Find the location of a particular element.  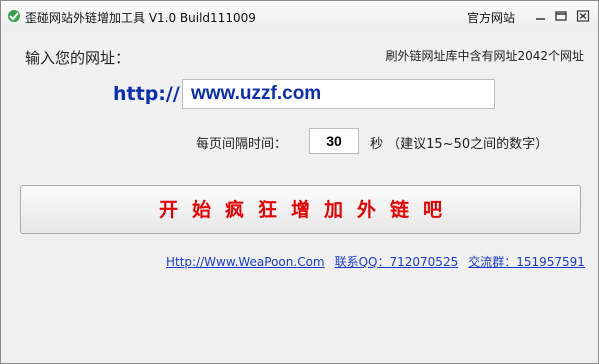

start-button: 开始疯狂增加外链吧 is located at coordinates (300, 209).